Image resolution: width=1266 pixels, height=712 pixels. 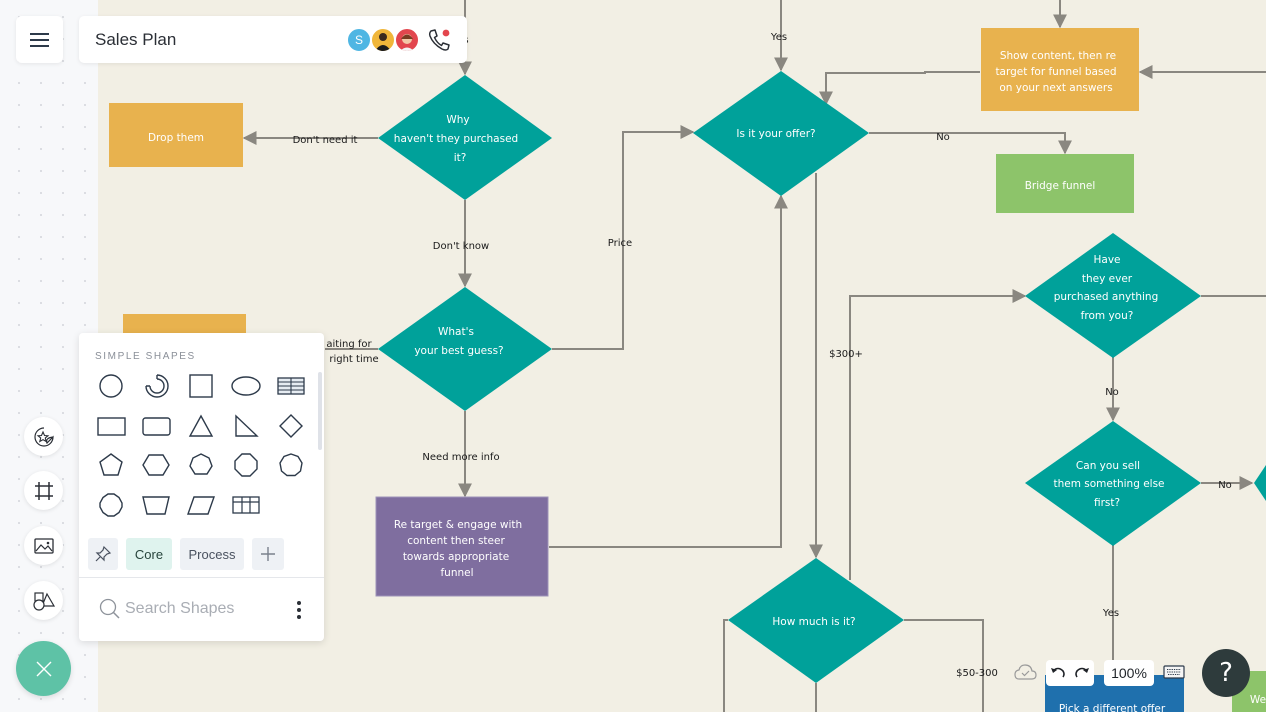 What do you see at coordinates (1025, 672) in the screenshot?
I see `cloud-saved-icon` at bounding box center [1025, 672].